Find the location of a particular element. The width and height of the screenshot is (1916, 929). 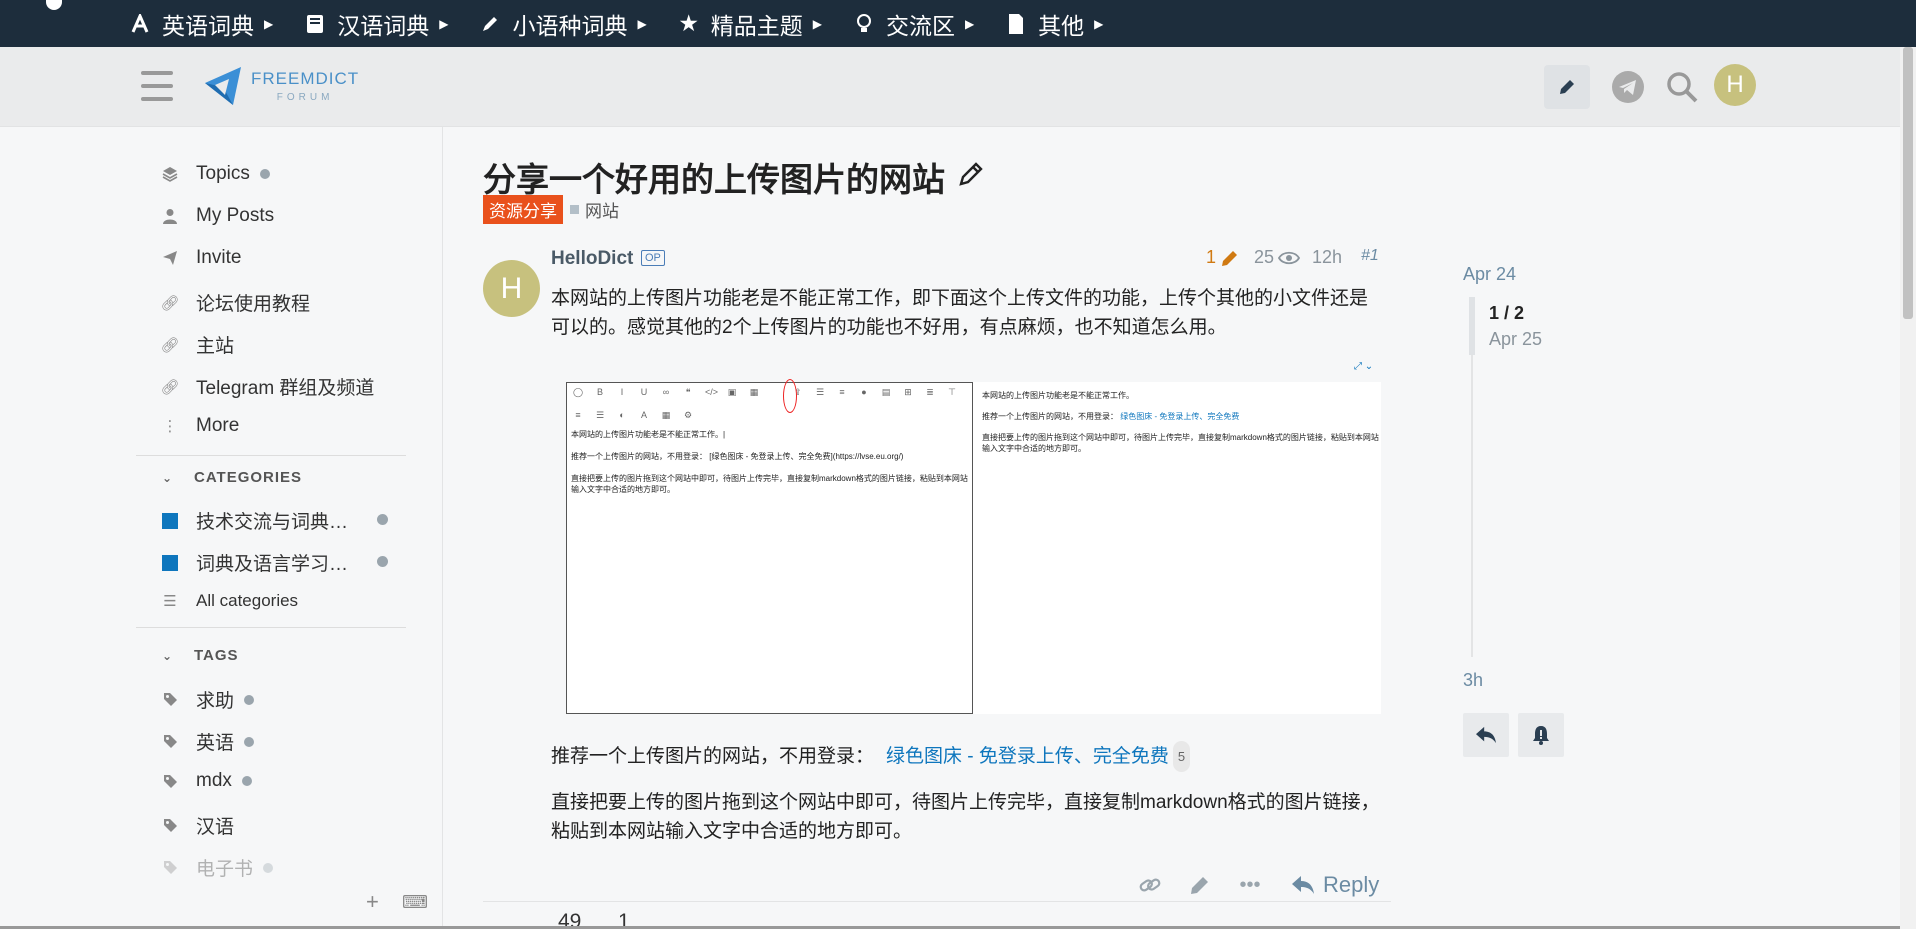

page-scrollbar is located at coordinates (1908, 488).